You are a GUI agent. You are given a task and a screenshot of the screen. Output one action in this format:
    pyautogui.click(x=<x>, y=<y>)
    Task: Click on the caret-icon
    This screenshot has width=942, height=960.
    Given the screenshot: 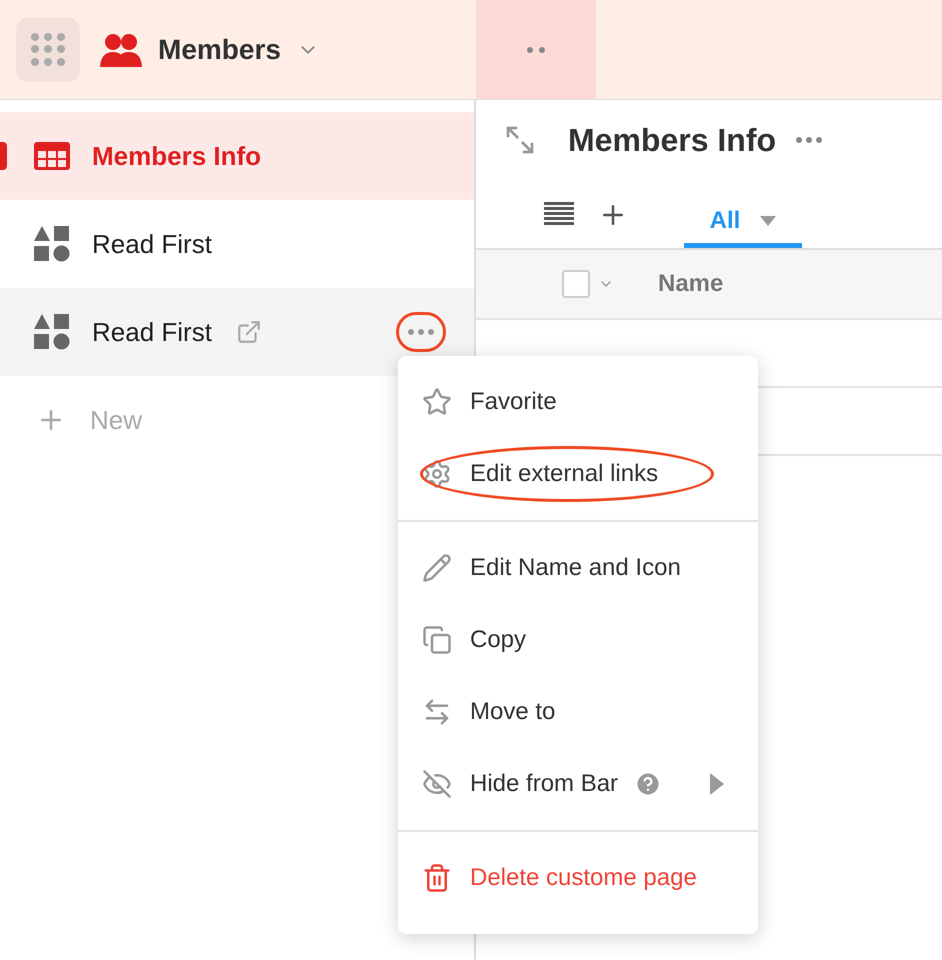 What is the action you would take?
    pyautogui.click(x=768, y=221)
    